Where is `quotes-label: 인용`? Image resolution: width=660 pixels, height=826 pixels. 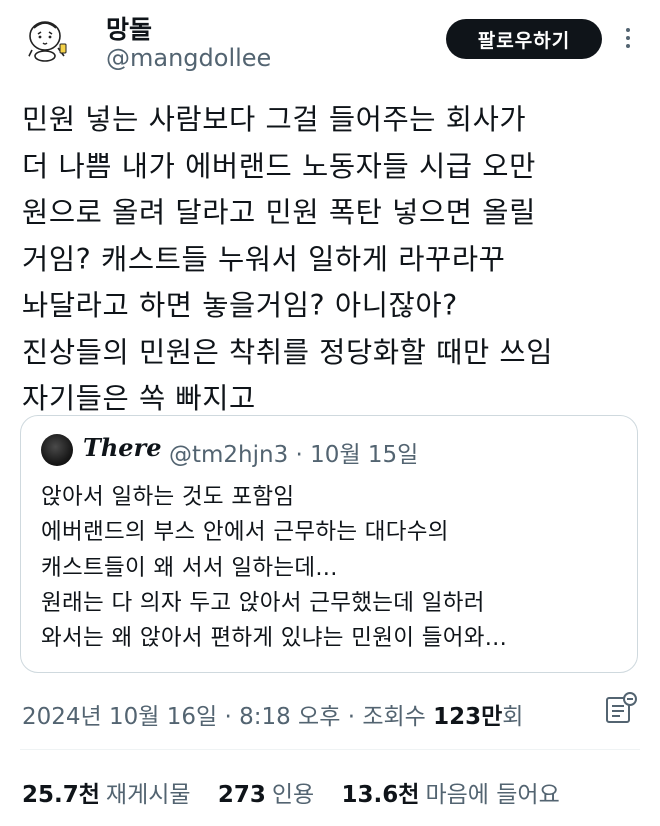
quotes-label: 인용 is located at coordinates (293, 795).